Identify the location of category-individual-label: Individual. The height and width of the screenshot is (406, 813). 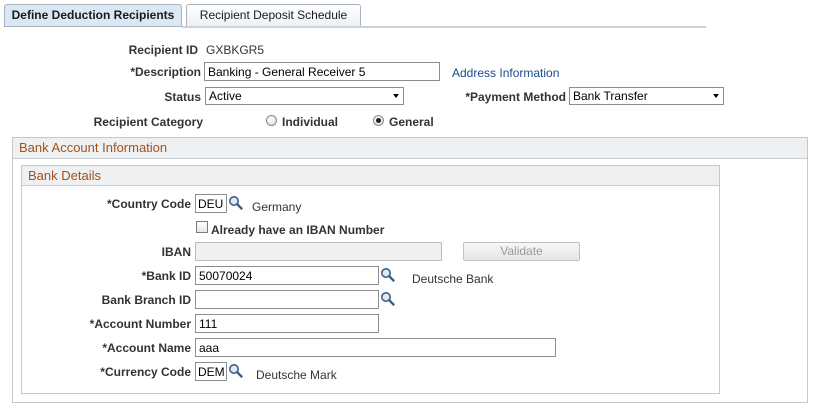
(310, 122).